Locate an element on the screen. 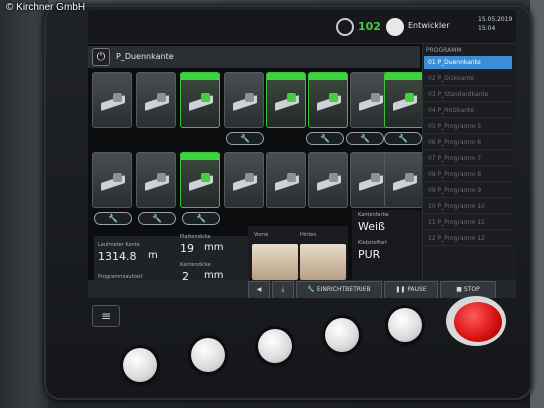 The height and width of the screenshot is (408, 544). user-icon is located at coordinates (395, 27).